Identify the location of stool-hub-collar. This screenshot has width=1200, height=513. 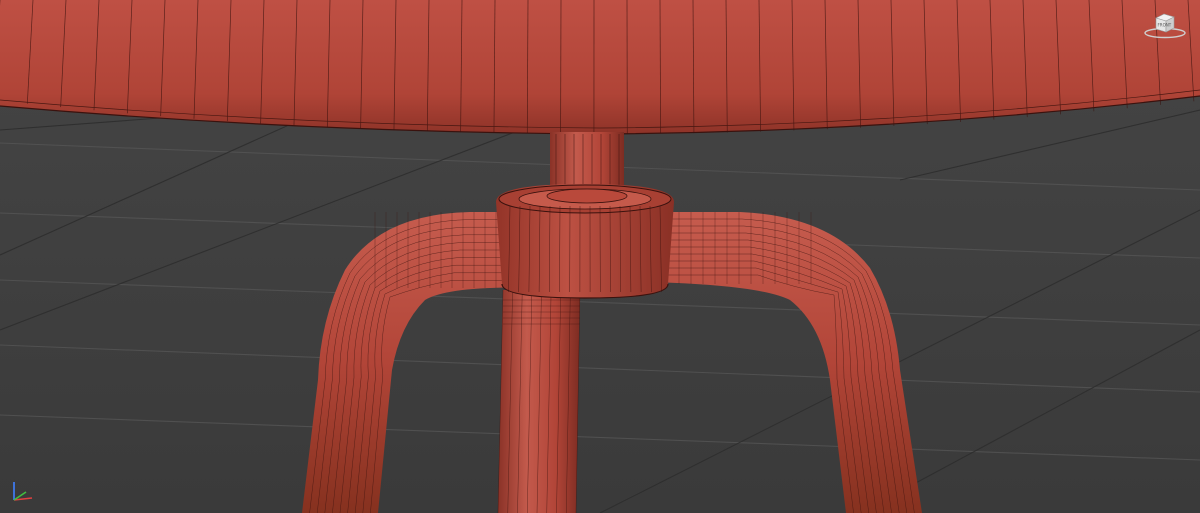
(585, 241).